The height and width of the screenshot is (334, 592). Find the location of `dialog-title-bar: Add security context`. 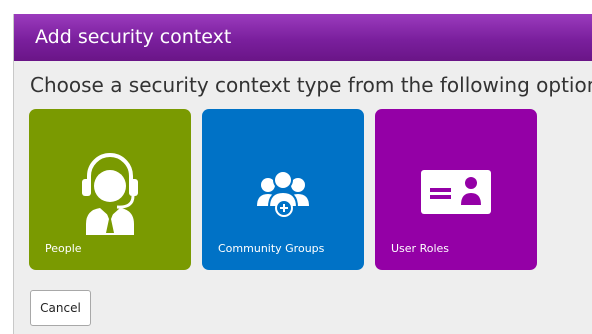

dialog-title-bar: Add security context is located at coordinates (303, 37).